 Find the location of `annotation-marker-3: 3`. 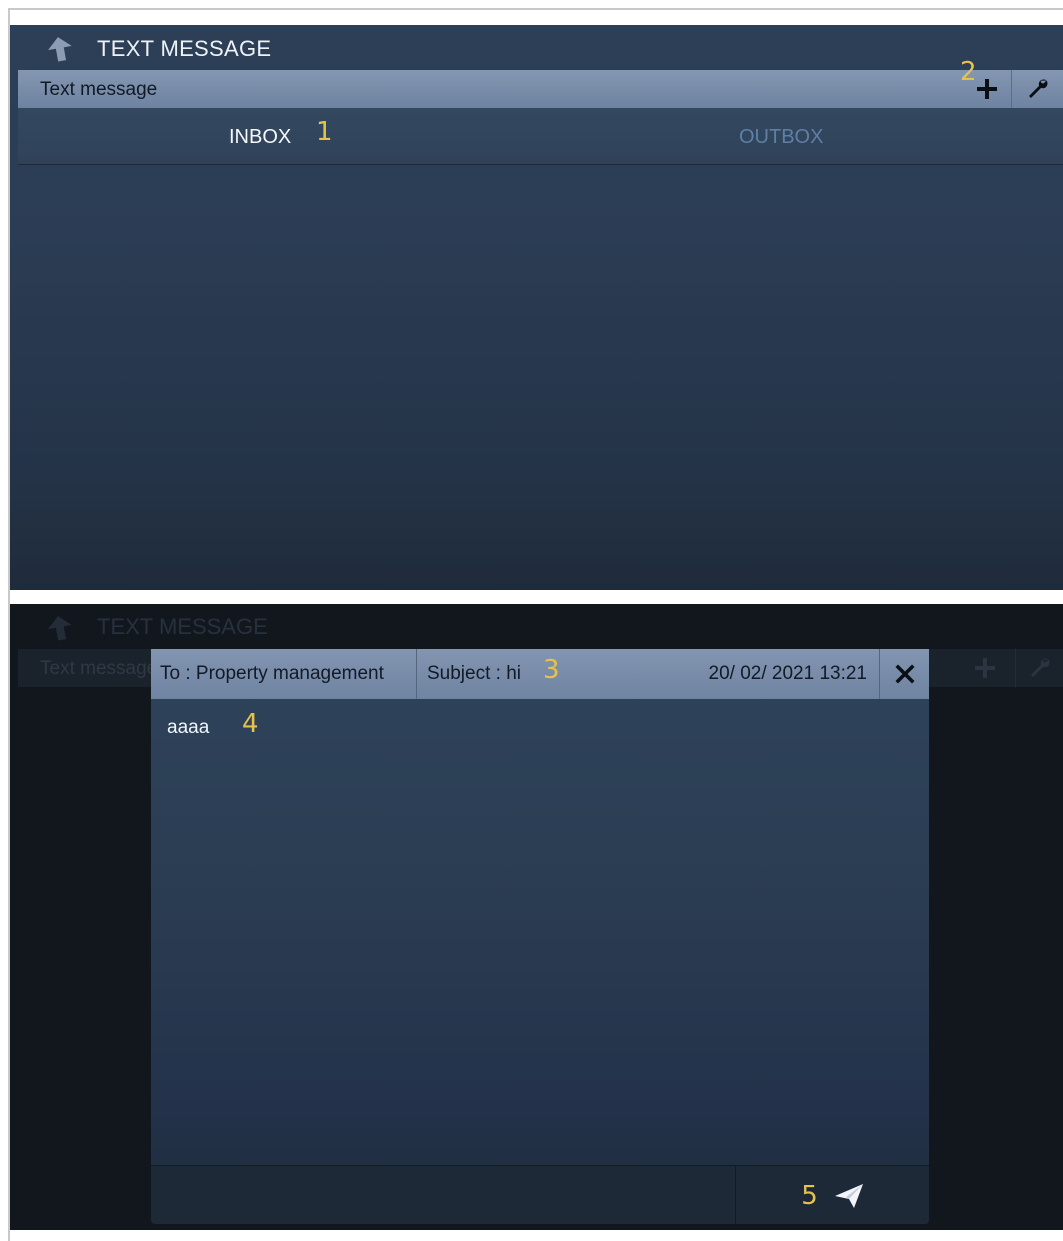

annotation-marker-3: 3 is located at coordinates (551, 670).